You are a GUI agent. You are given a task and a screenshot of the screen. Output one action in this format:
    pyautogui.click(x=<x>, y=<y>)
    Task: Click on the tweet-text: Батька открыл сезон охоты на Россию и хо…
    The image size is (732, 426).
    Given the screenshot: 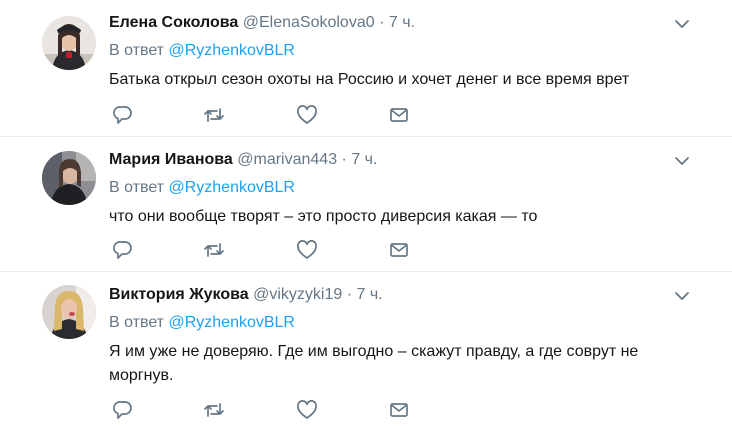 What is the action you would take?
    pyautogui.click(x=369, y=79)
    